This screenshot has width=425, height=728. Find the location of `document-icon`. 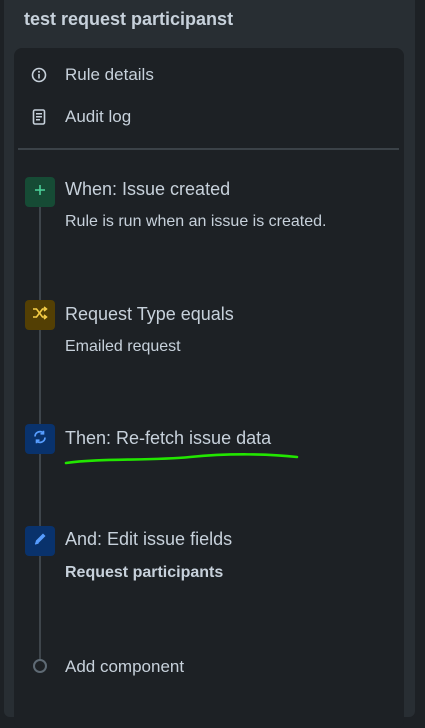

document-icon is located at coordinates (39, 117).